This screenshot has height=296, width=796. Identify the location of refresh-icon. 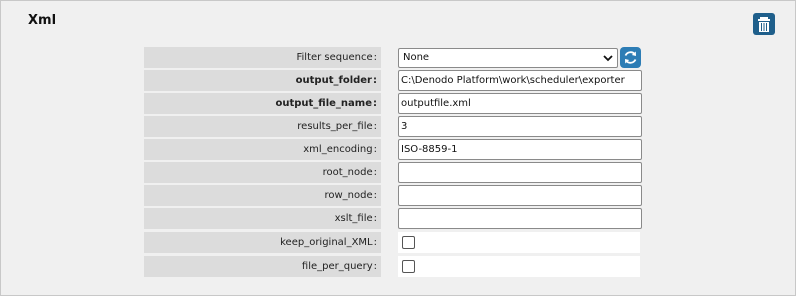
(630, 57).